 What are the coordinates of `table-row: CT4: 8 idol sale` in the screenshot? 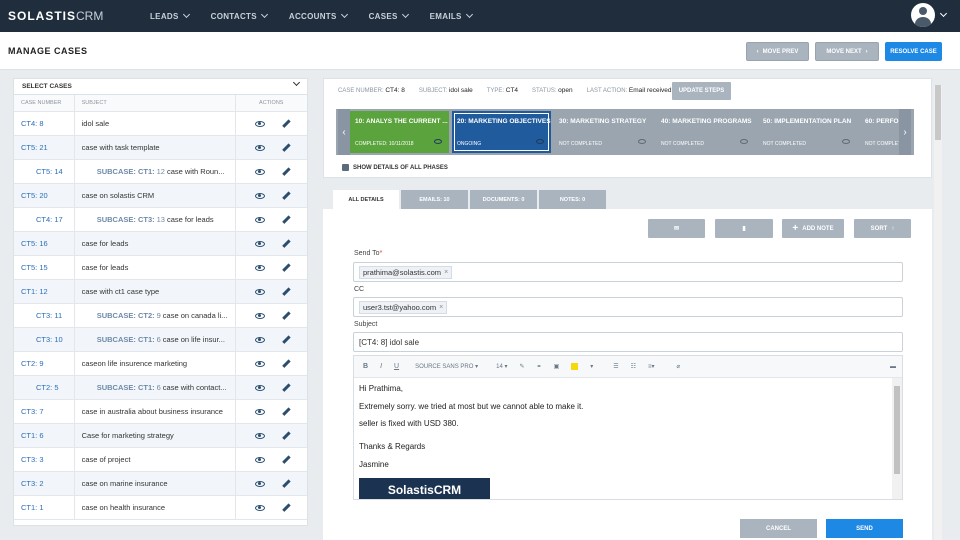 It's located at (160, 124).